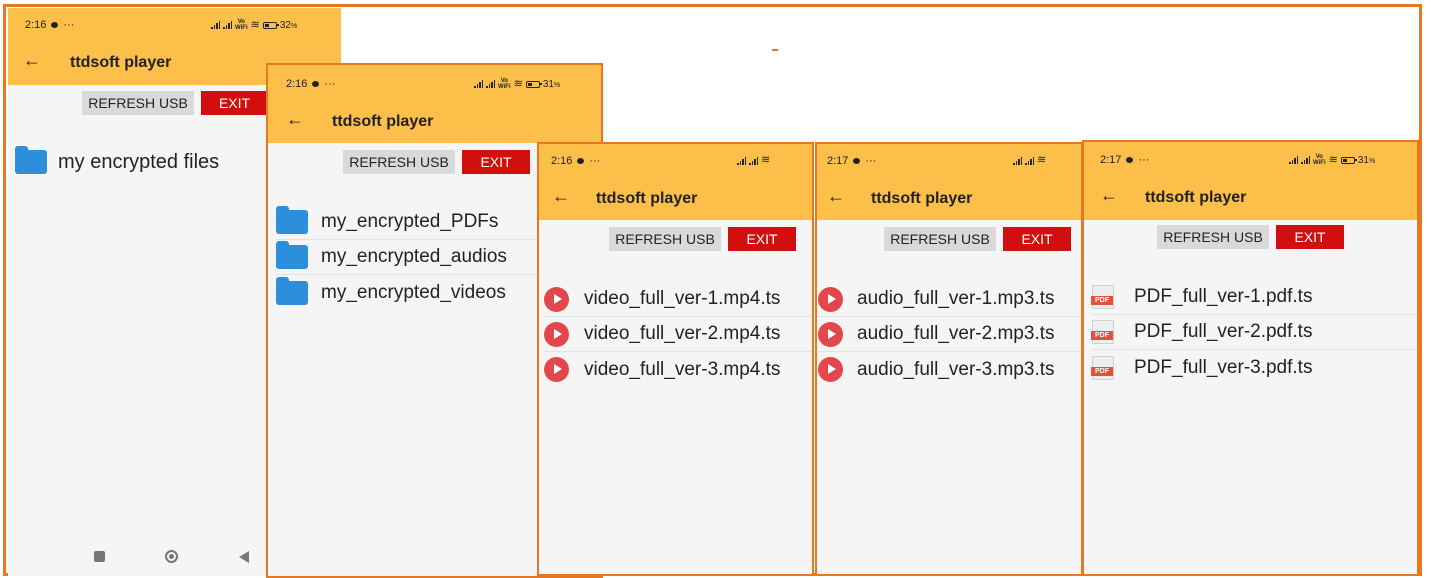 The width and height of the screenshot is (1431, 578). I want to click on list-item-label: video_full_ver-2.mp4.ts, so click(682, 333).